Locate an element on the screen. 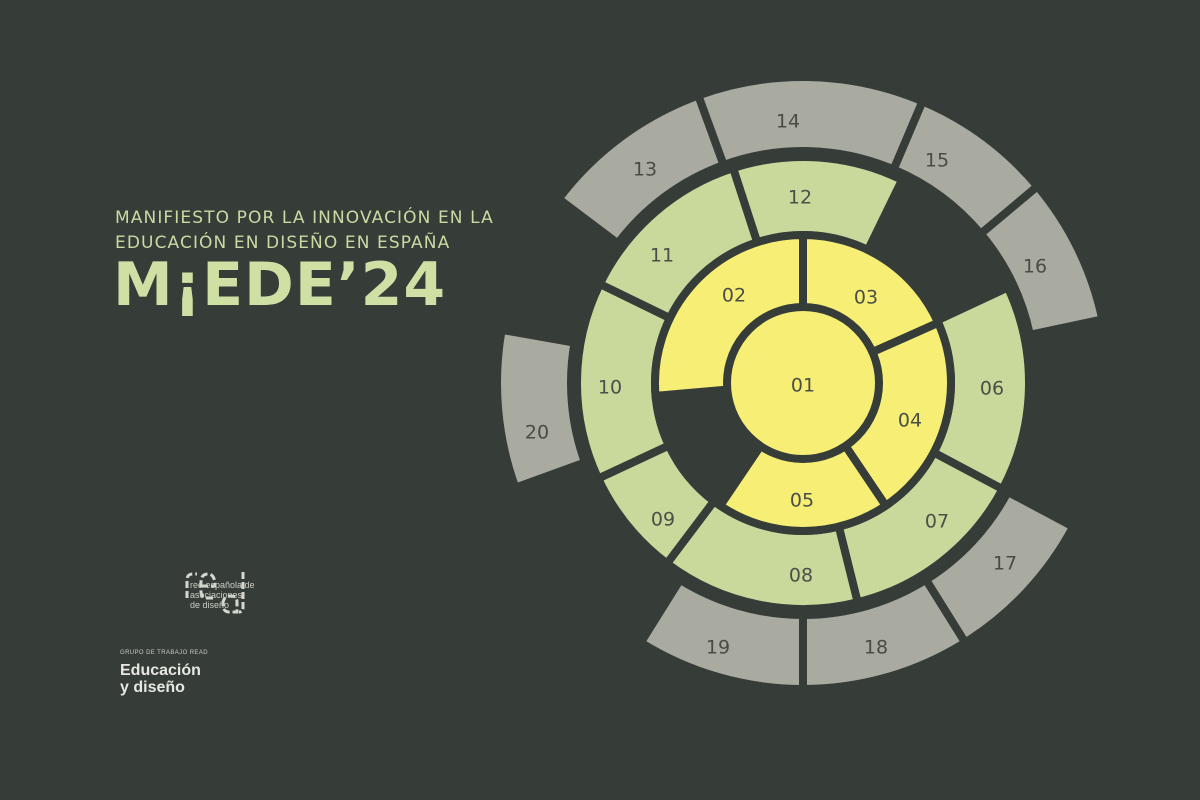 This screenshot has height=800, width=1200. label-10: 10 is located at coordinates (610, 388).